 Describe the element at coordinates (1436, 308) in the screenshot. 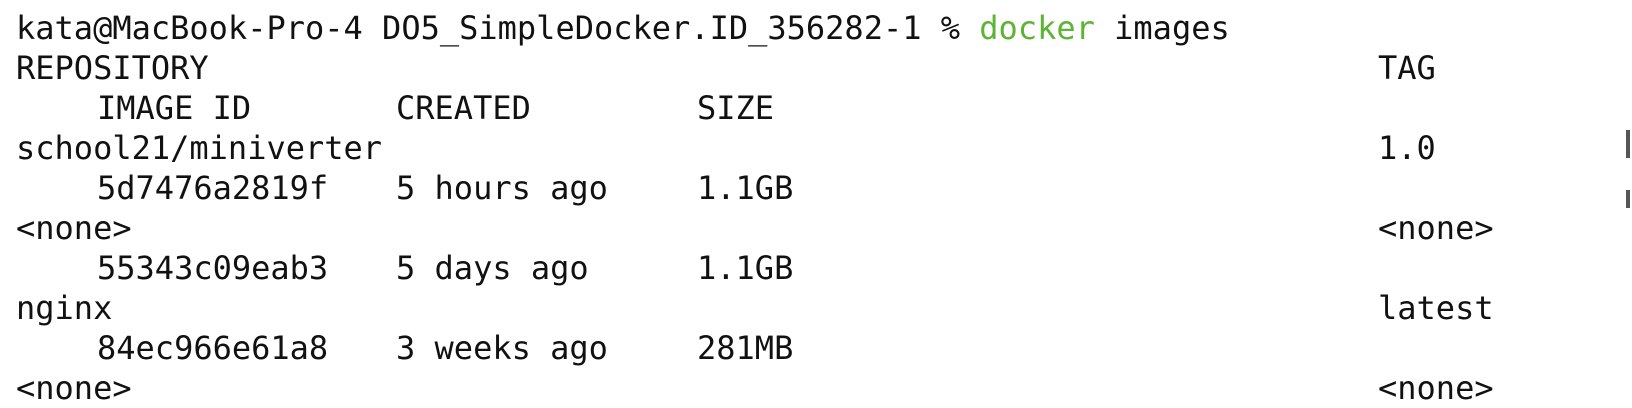

I see `image-tag: latest` at that location.